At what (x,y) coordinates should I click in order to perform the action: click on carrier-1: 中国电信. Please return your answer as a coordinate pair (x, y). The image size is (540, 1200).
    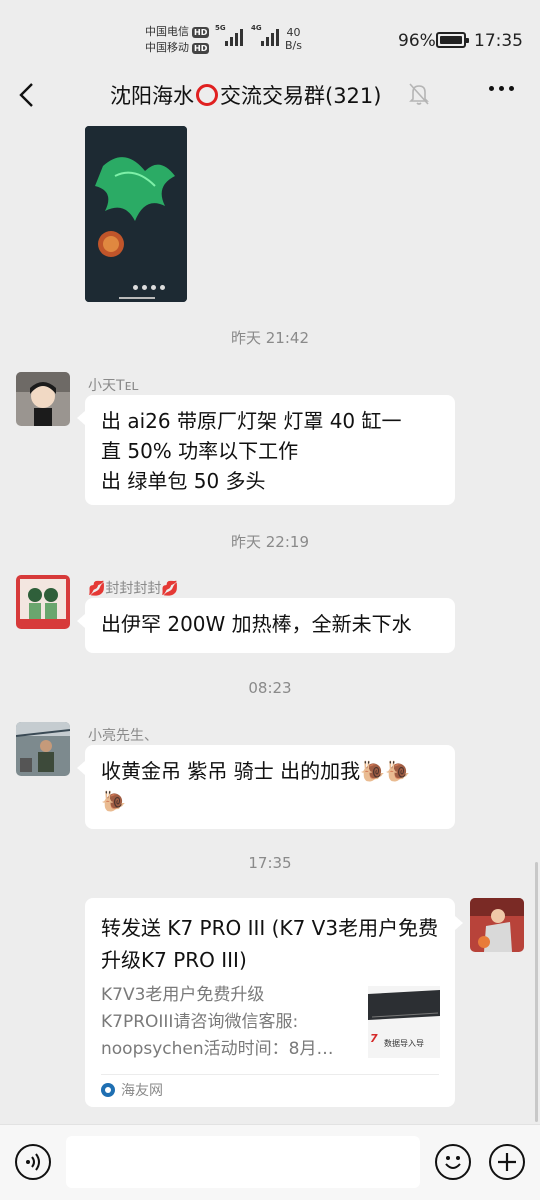
    Looking at the image, I should click on (167, 31).